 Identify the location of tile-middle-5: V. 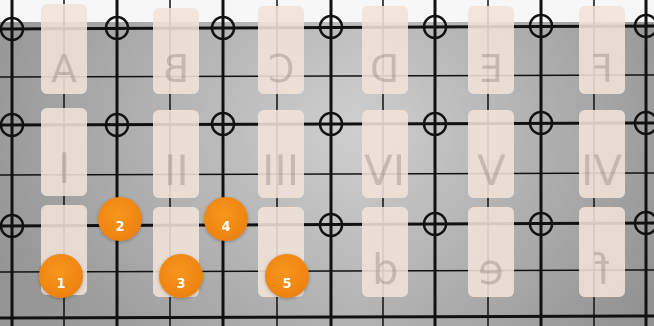
(491, 154).